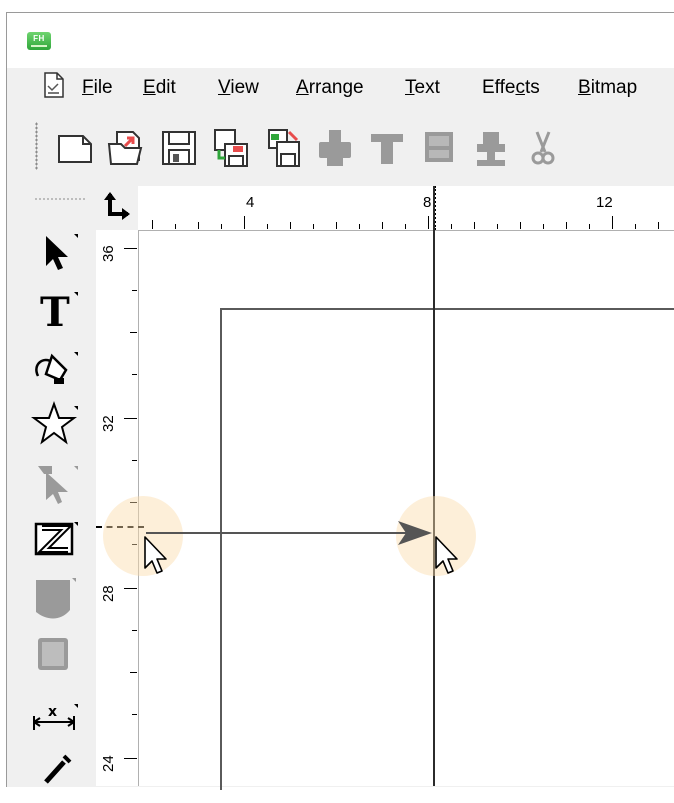 Image resolution: width=674 pixels, height=803 pixels. Describe the element at coordinates (155, 555) in the screenshot. I see `mouse-cursor-start-icon` at that location.